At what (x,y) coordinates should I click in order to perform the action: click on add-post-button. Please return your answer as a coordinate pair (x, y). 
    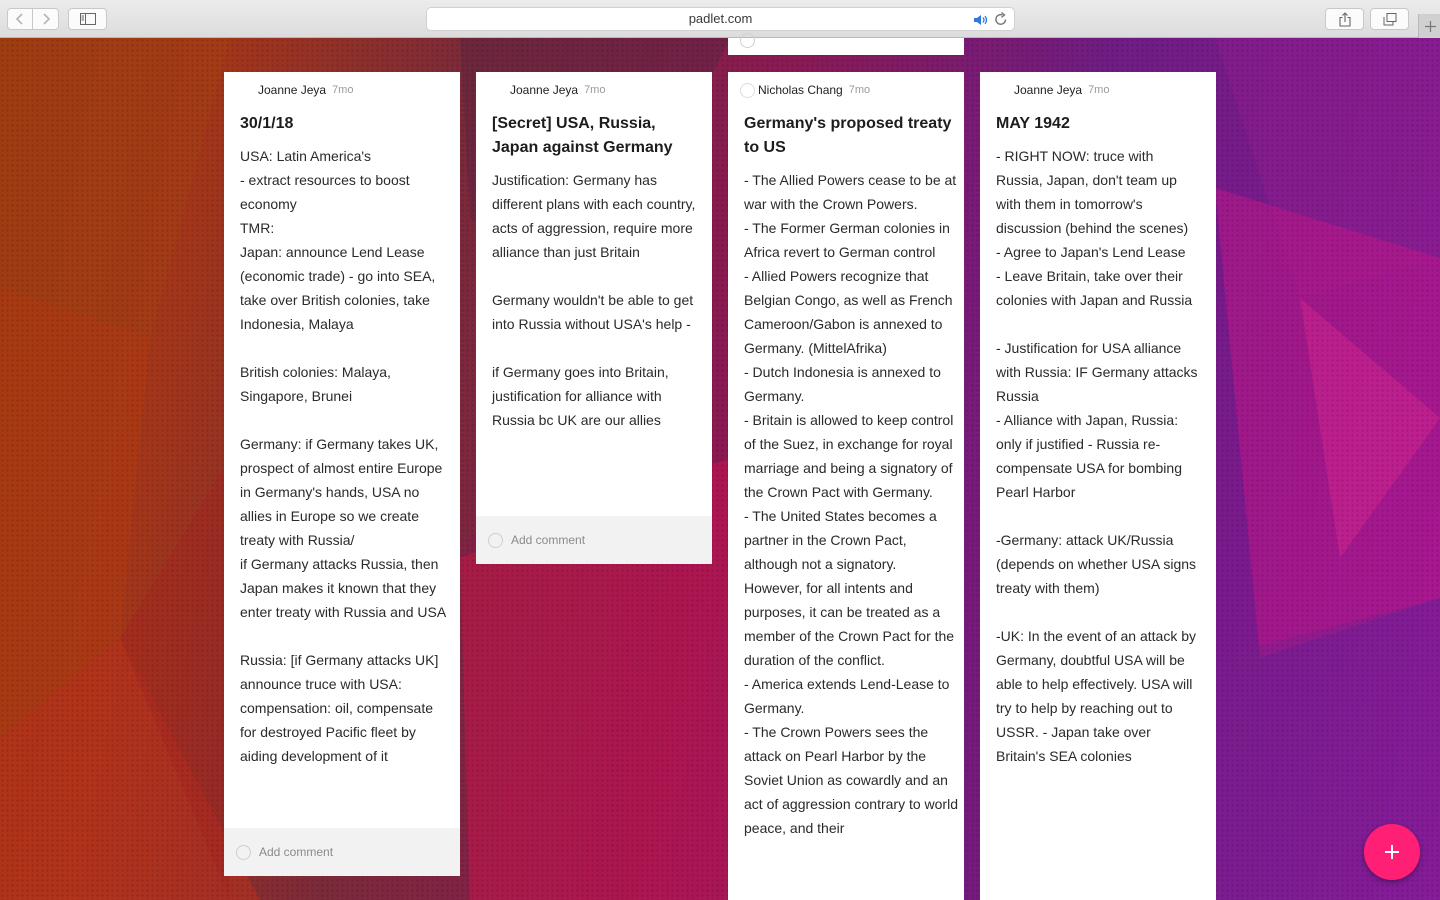
    Looking at the image, I should click on (1392, 852).